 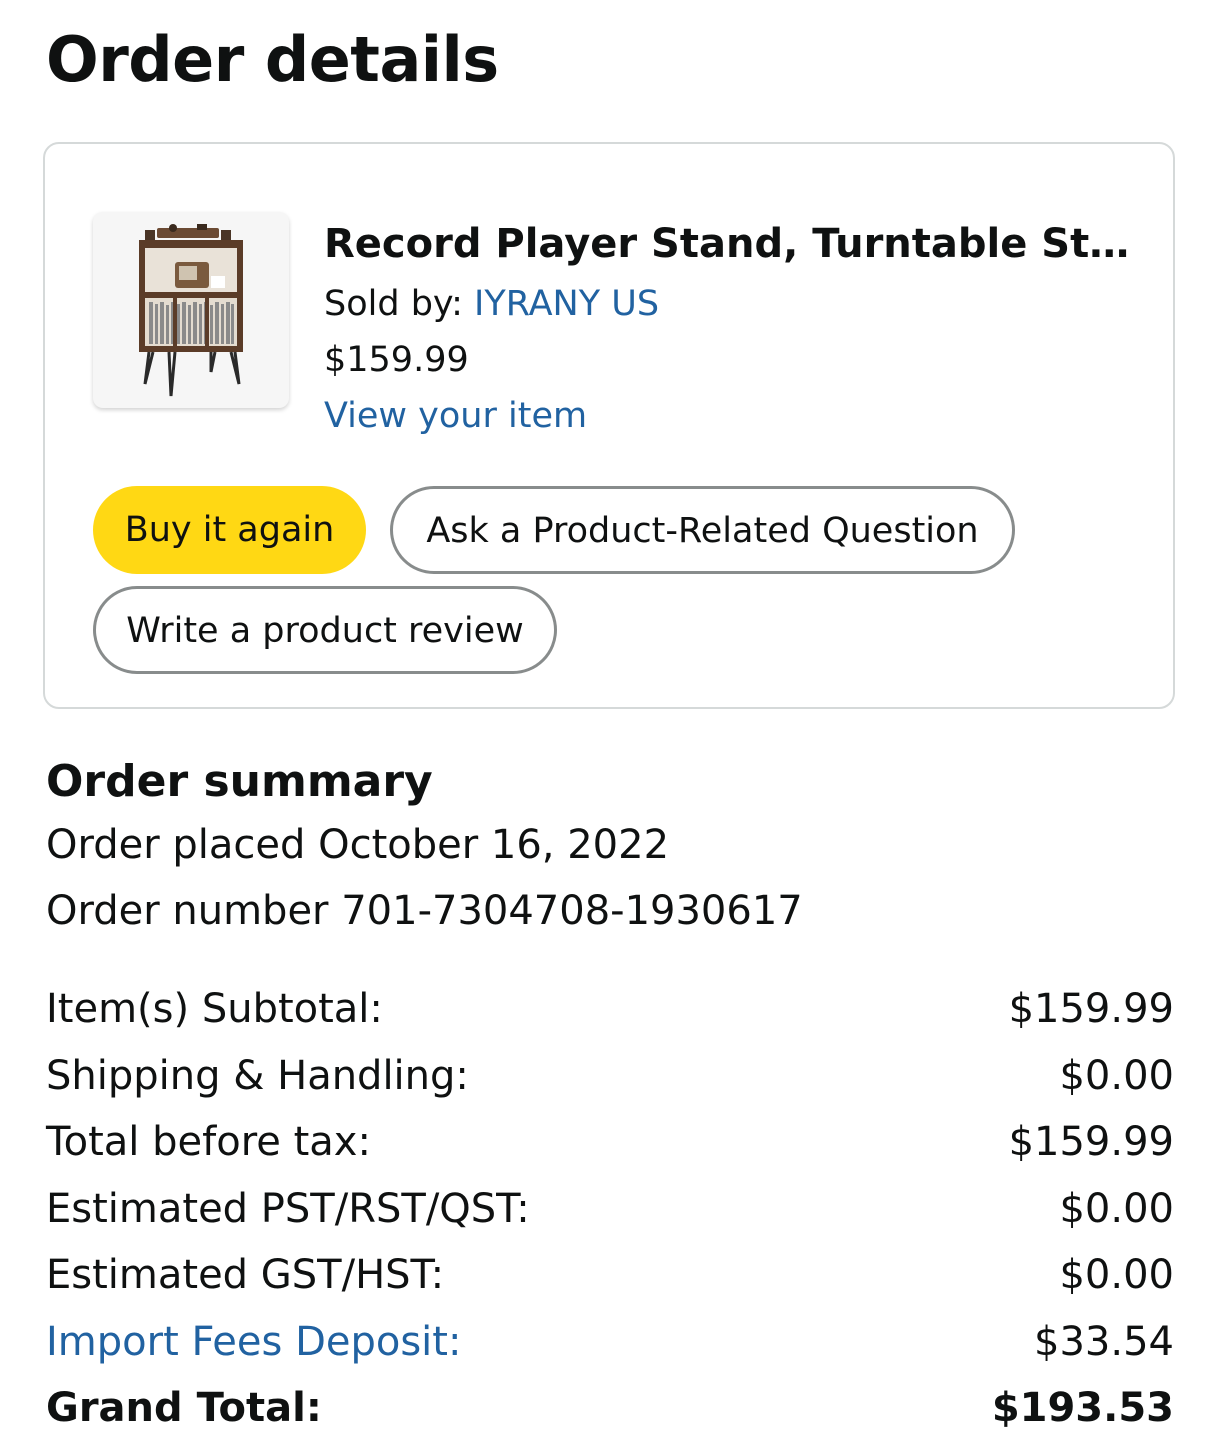 What do you see at coordinates (455, 416) in the screenshot?
I see `view-item-link: View your item` at bounding box center [455, 416].